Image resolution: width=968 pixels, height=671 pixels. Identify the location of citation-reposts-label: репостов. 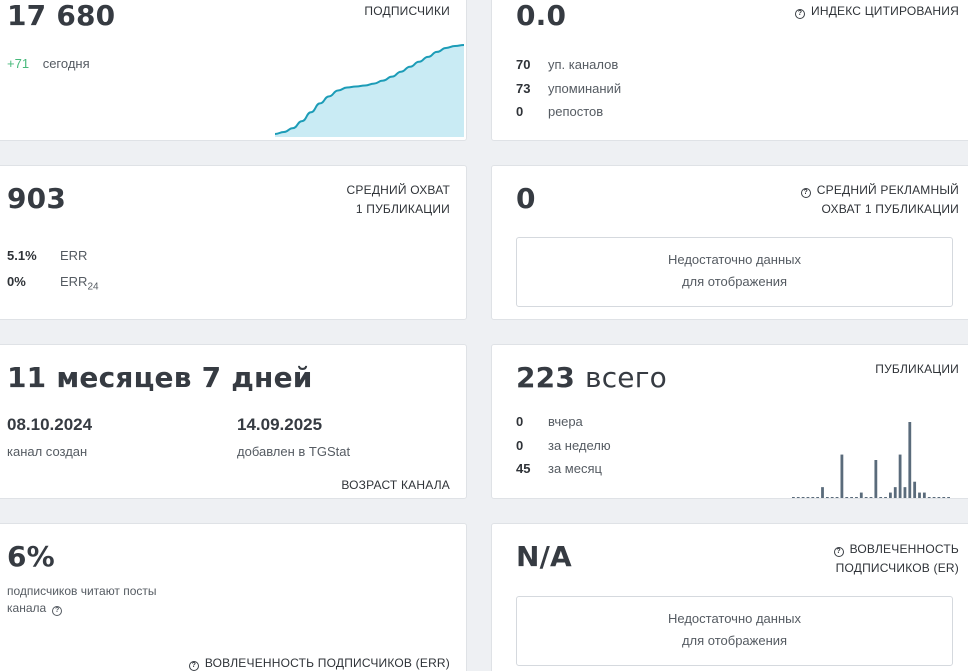
(576, 111).